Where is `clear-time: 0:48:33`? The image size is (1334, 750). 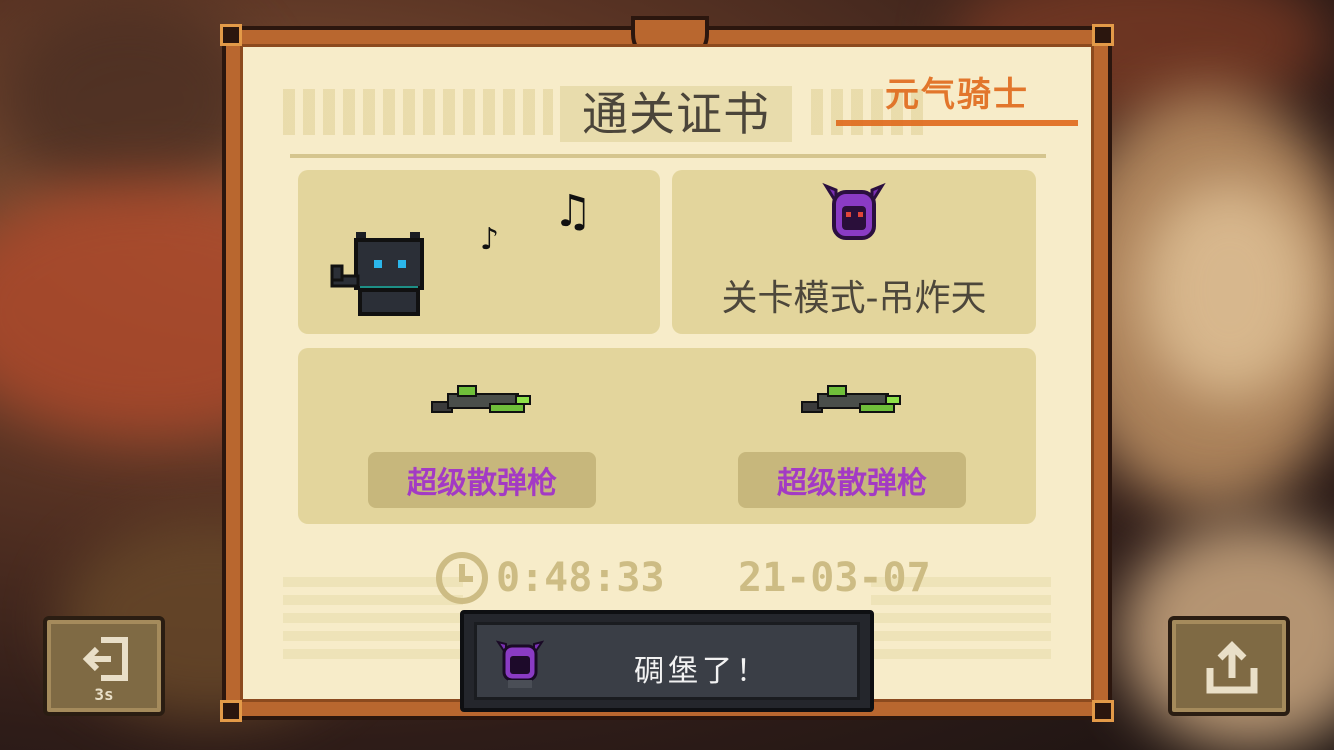
clear-time: 0:48:33 is located at coordinates (550, 578).